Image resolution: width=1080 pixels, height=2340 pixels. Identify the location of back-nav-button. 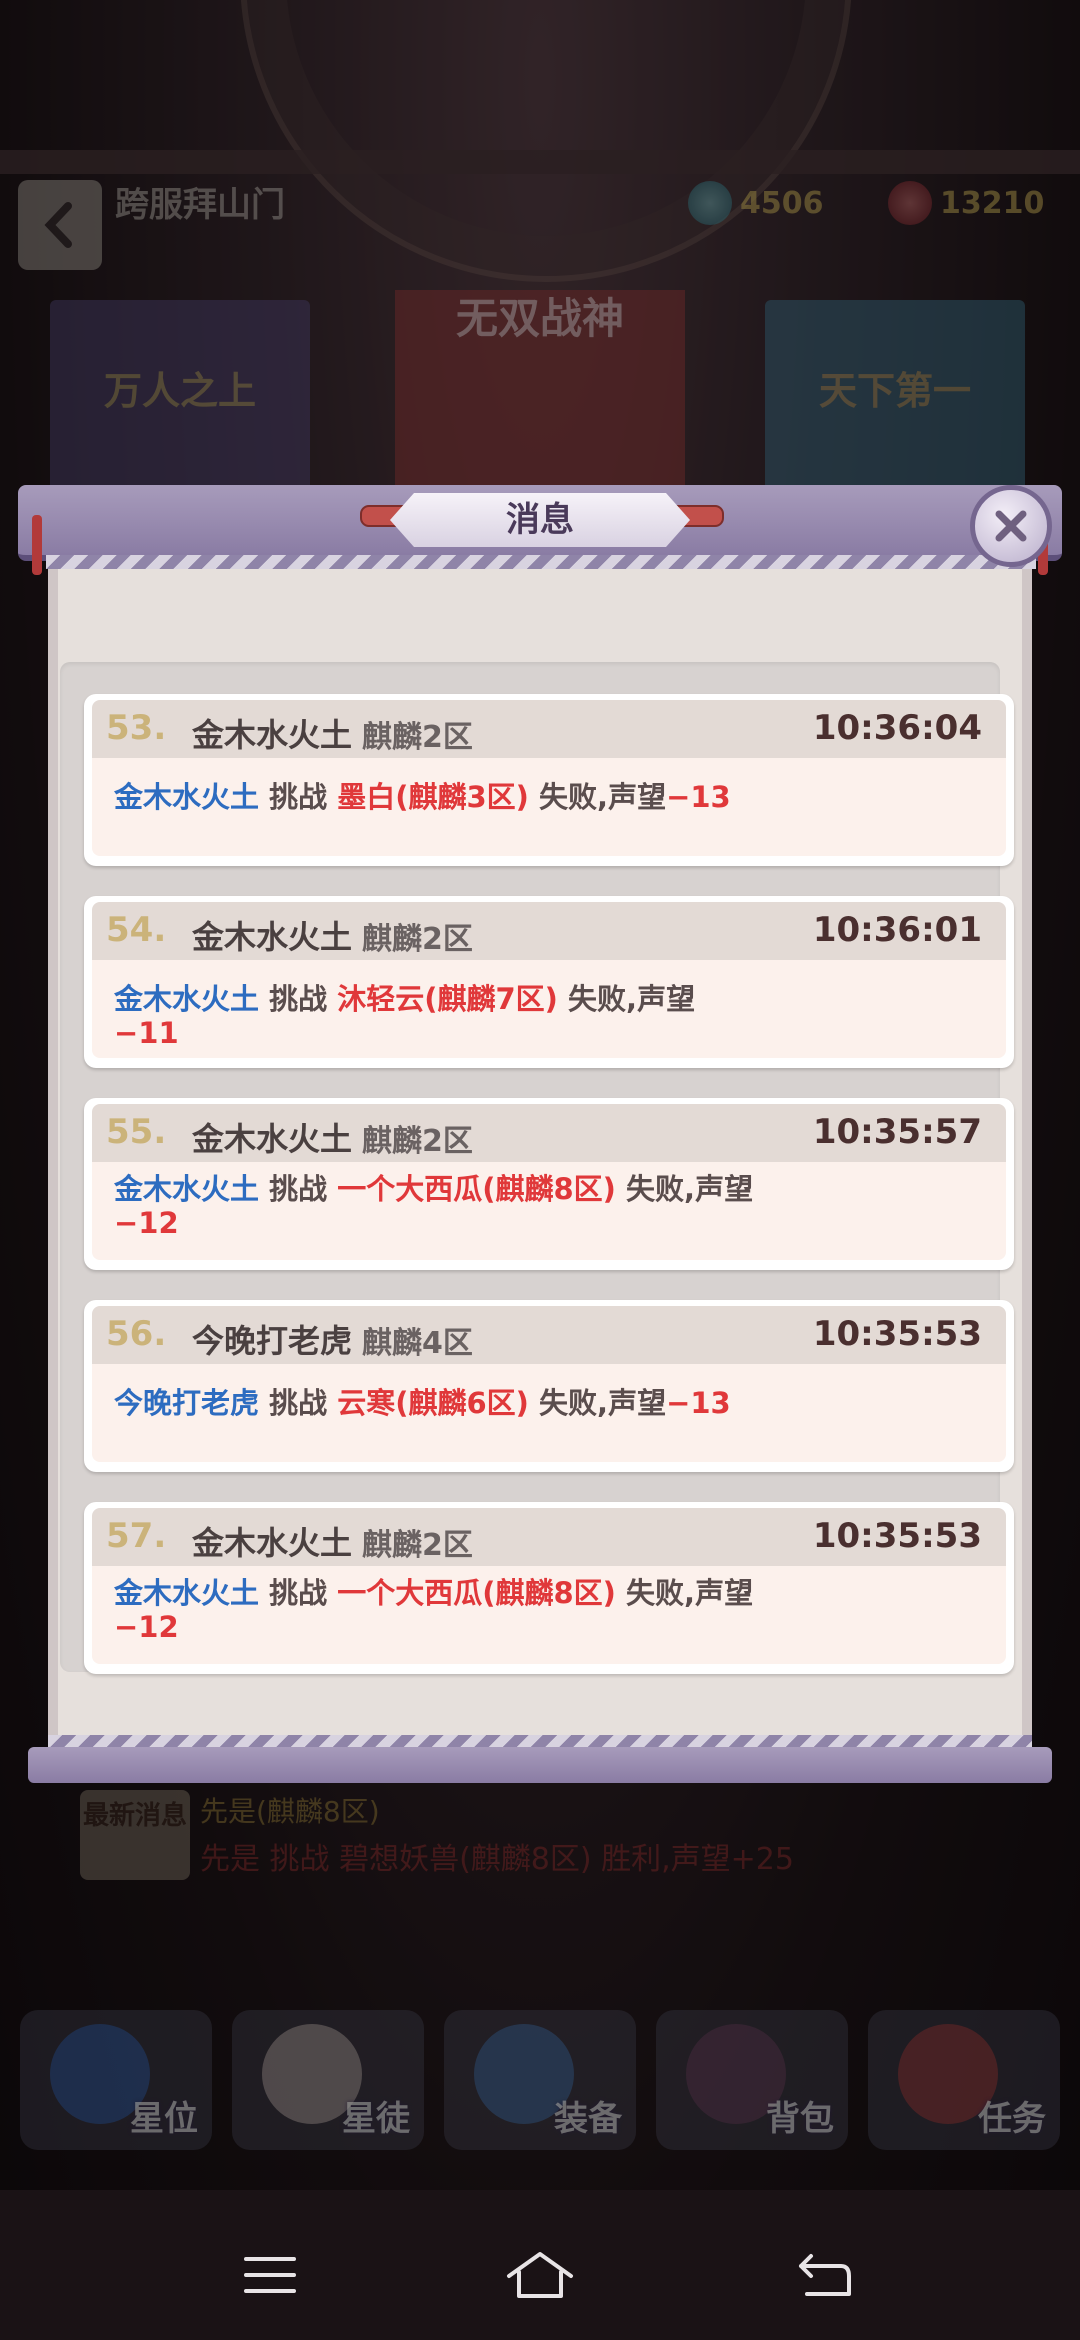
(825, 2275).